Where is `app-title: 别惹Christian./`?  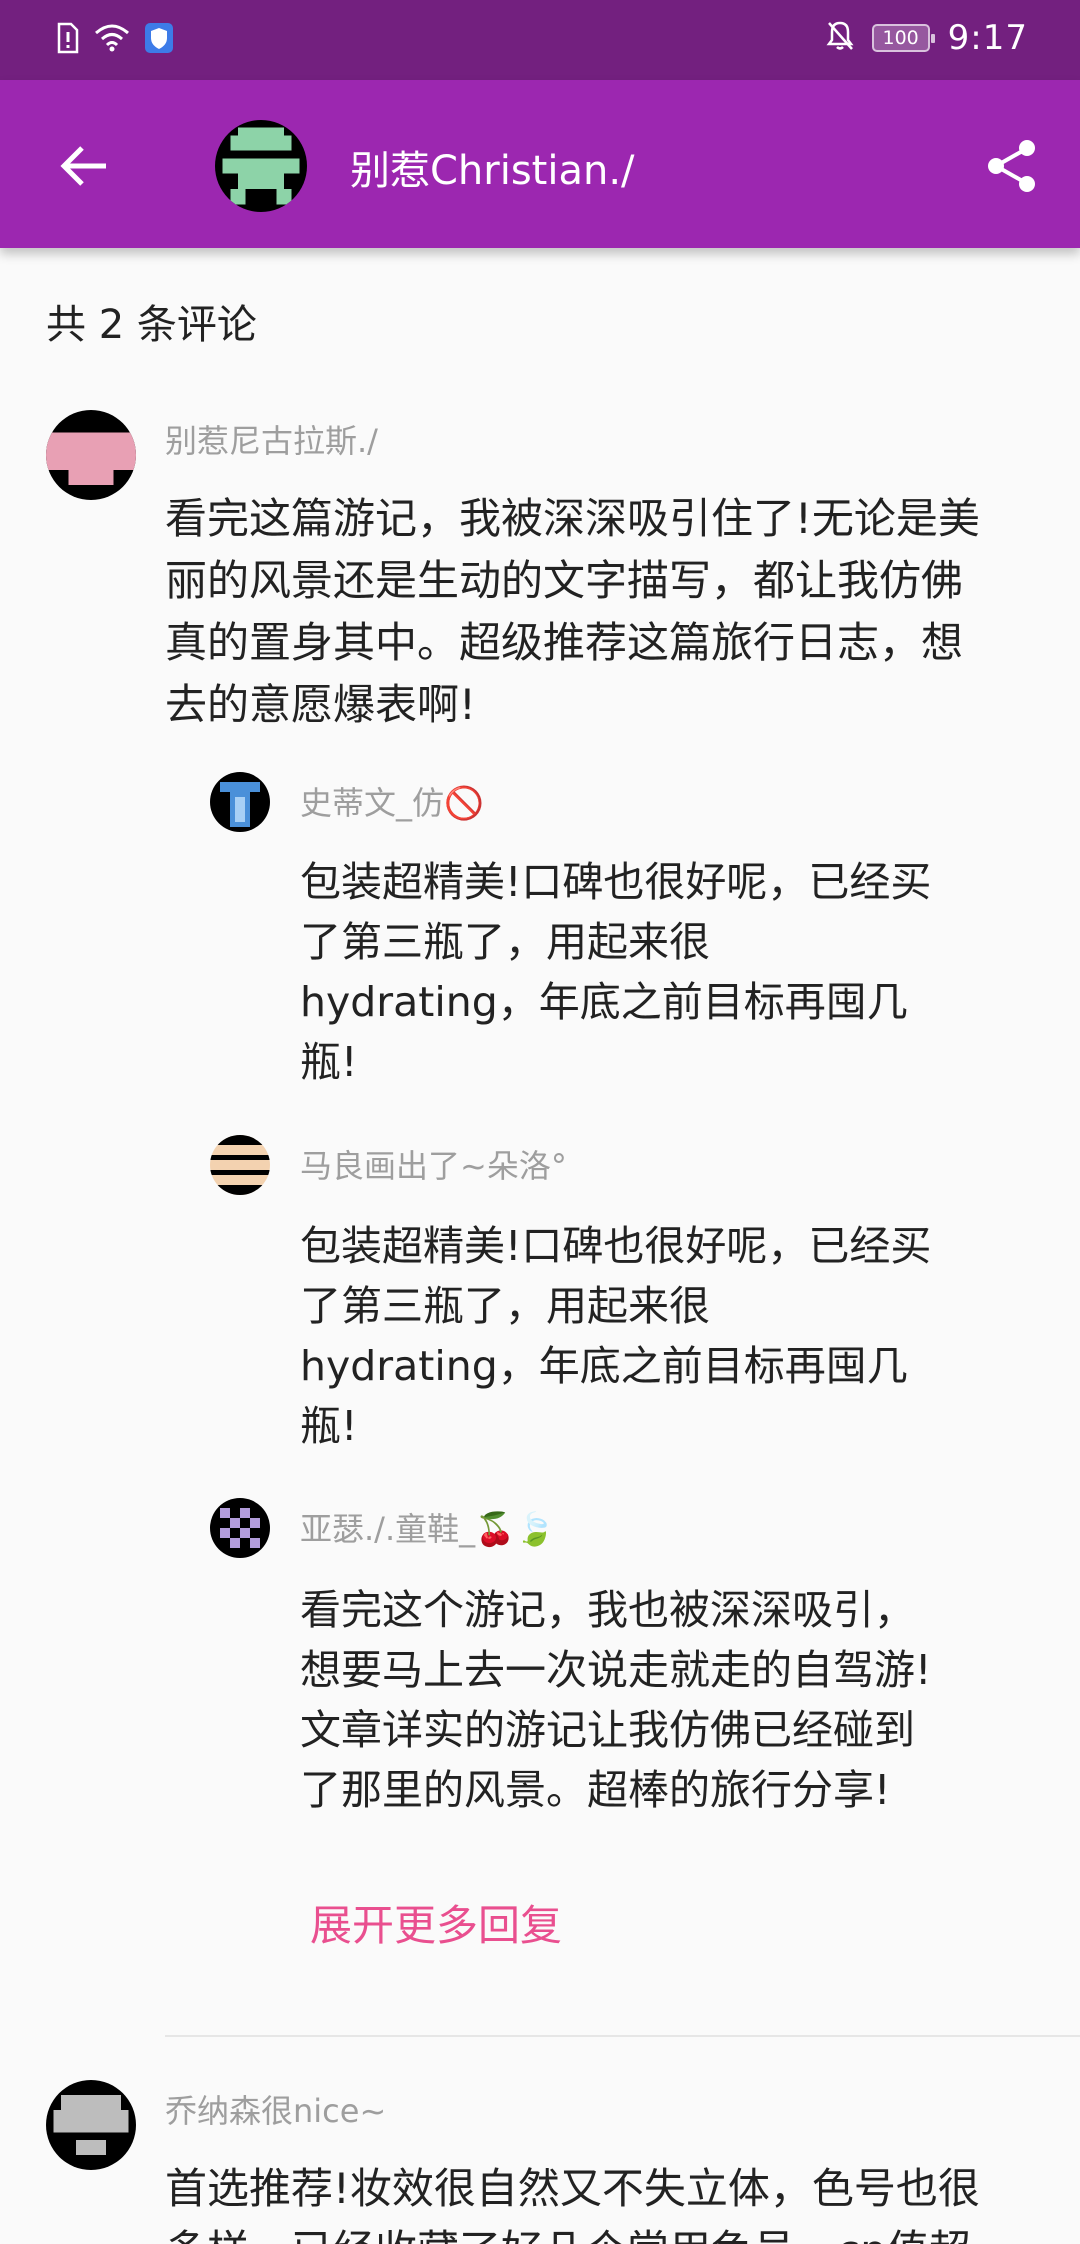 app-title: 别惹Christian./ is located at coordinates (492, 171).